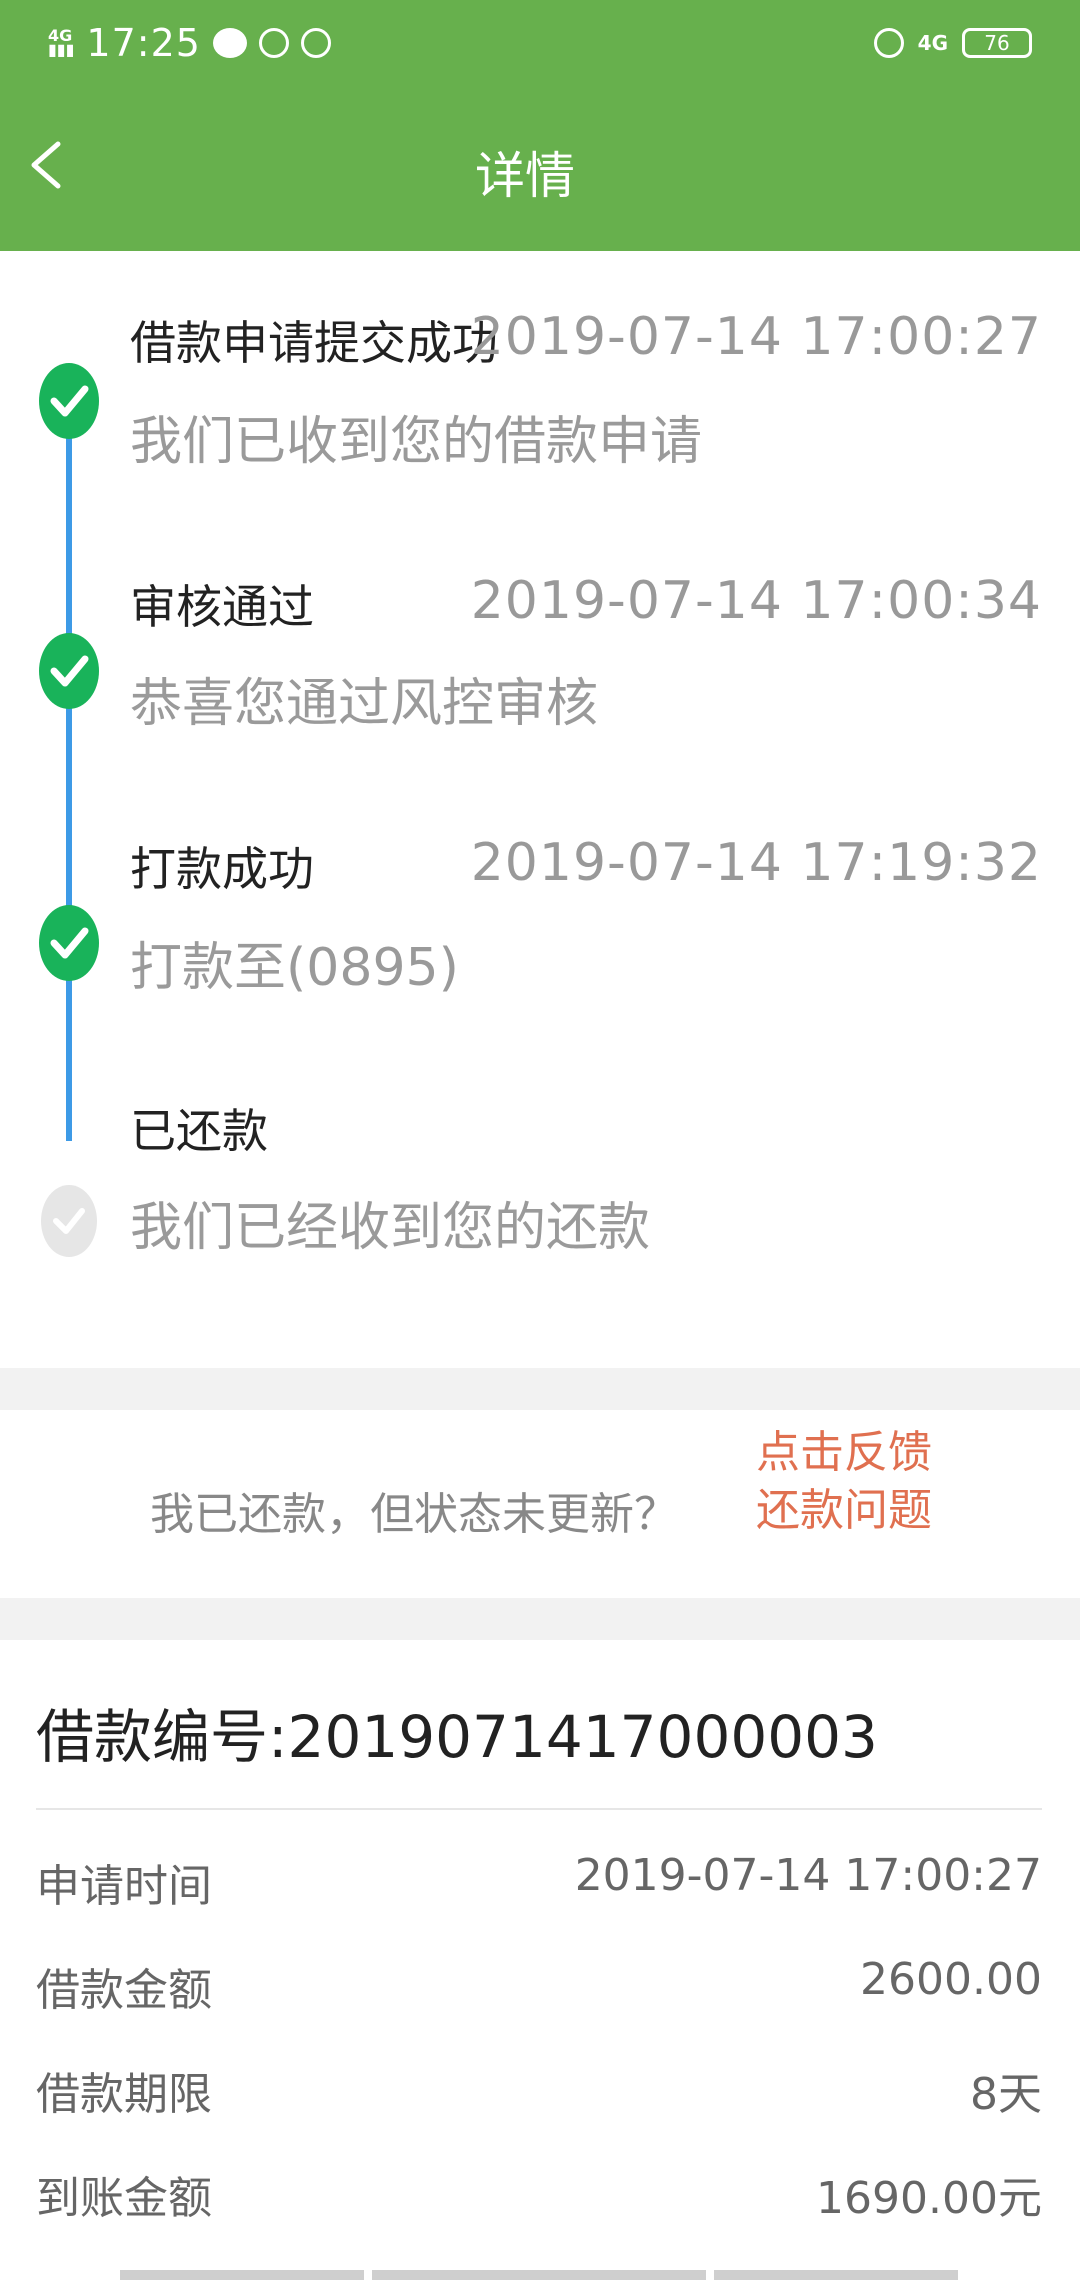 The width and height of the screenshot is (1080, 2280). I want to click on status-bar: 4G ▮▮▮ 17:25 4G 76, so click(540, 42).